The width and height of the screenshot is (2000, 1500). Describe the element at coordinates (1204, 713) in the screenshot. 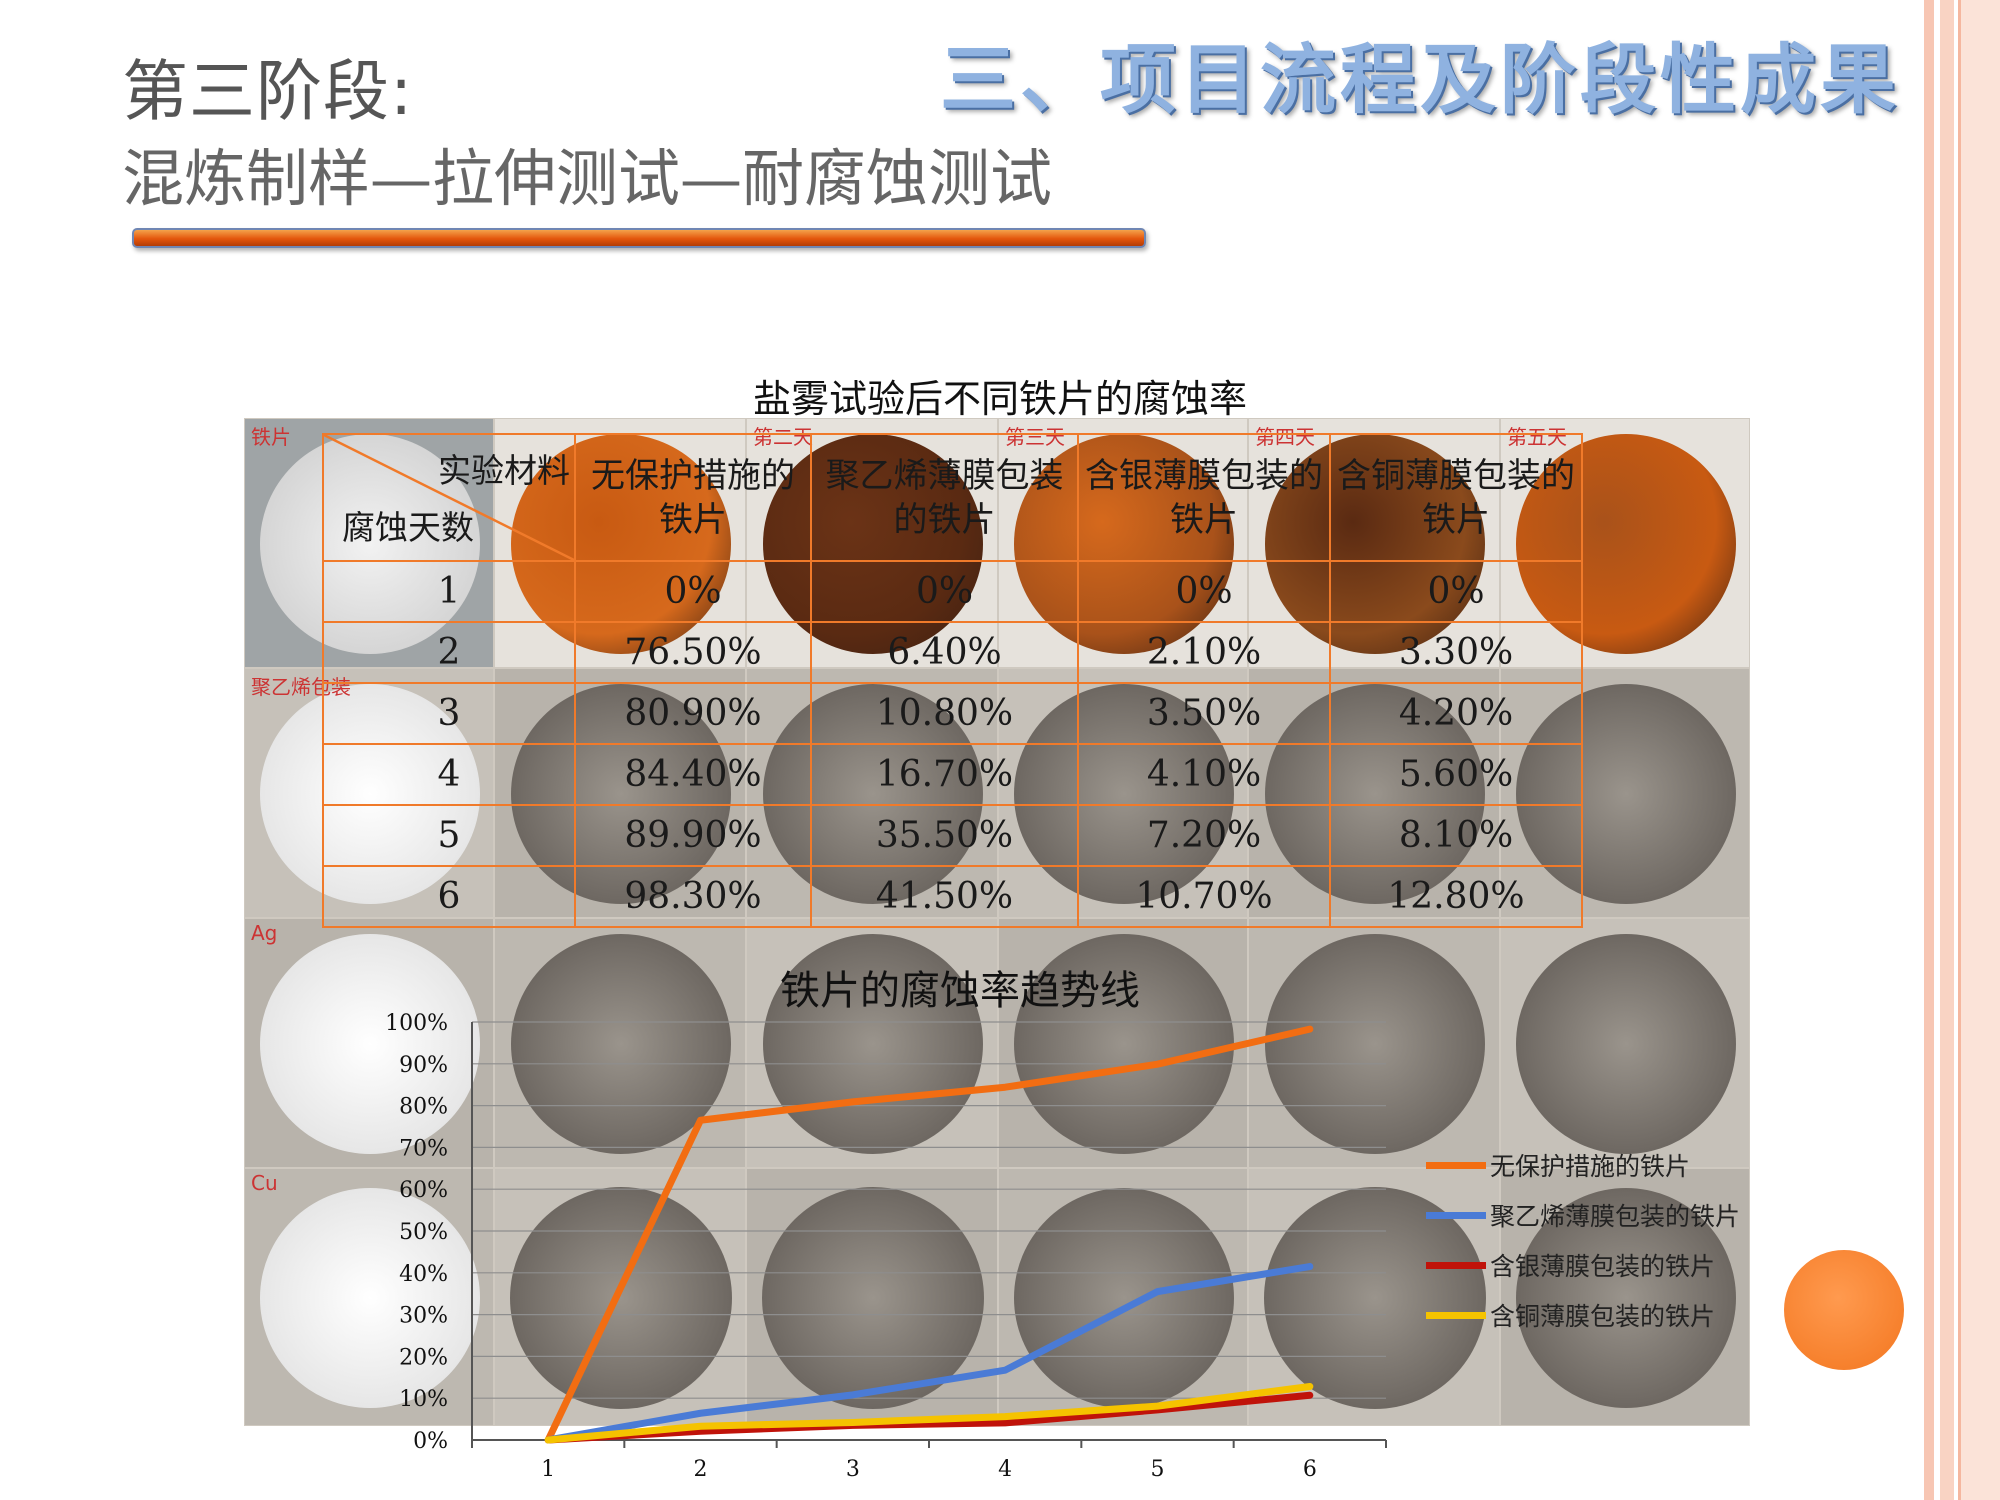

I see `value-cell: 3.50%` at that location.